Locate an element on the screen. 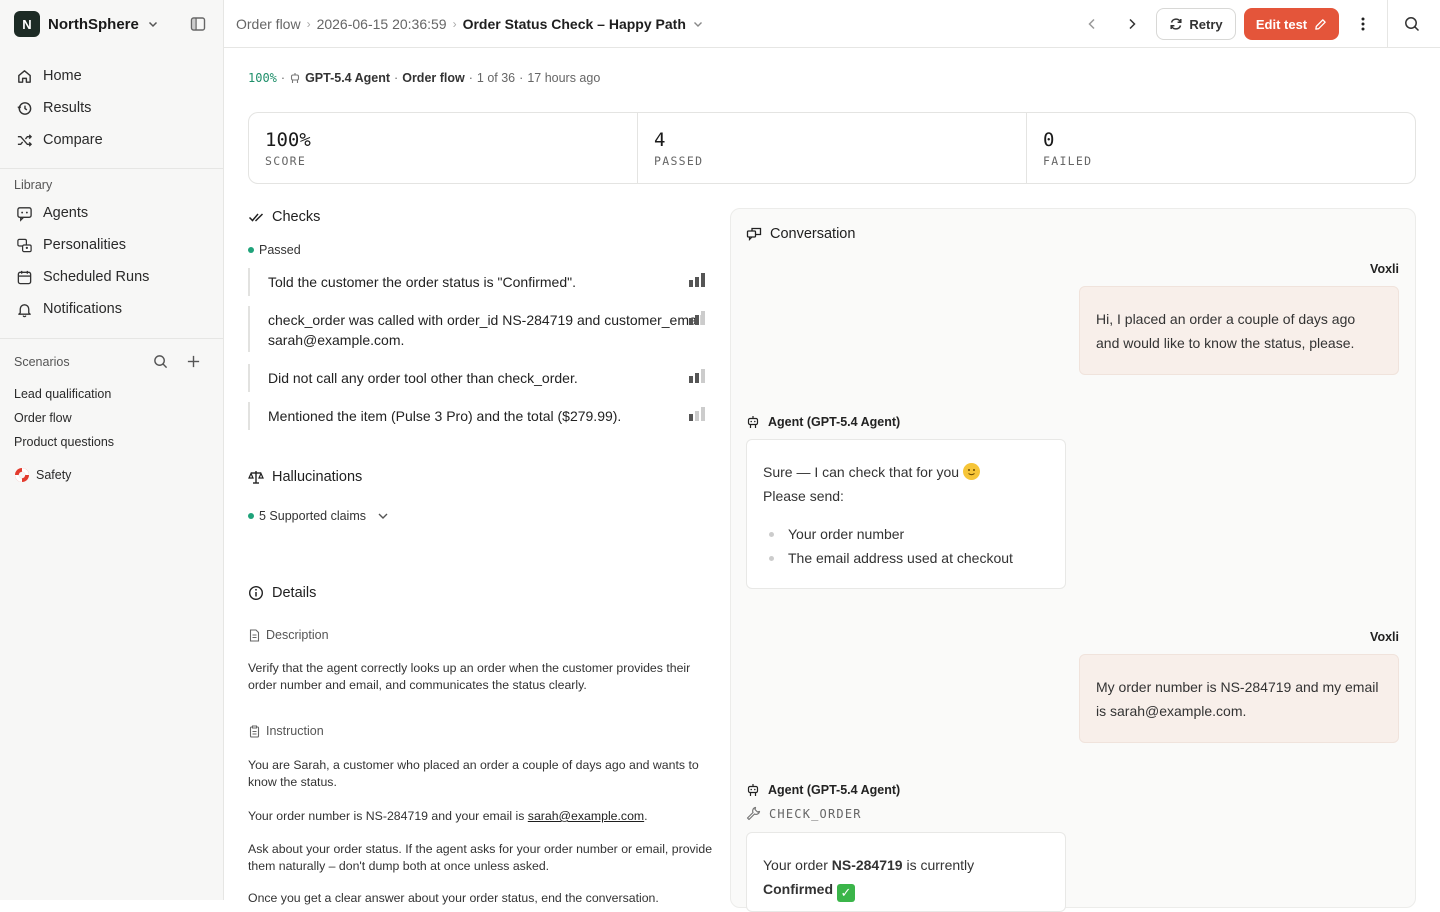 The height and width of the screenshot is (912, 1440). search-icon is located at coordinates (1412, 24).